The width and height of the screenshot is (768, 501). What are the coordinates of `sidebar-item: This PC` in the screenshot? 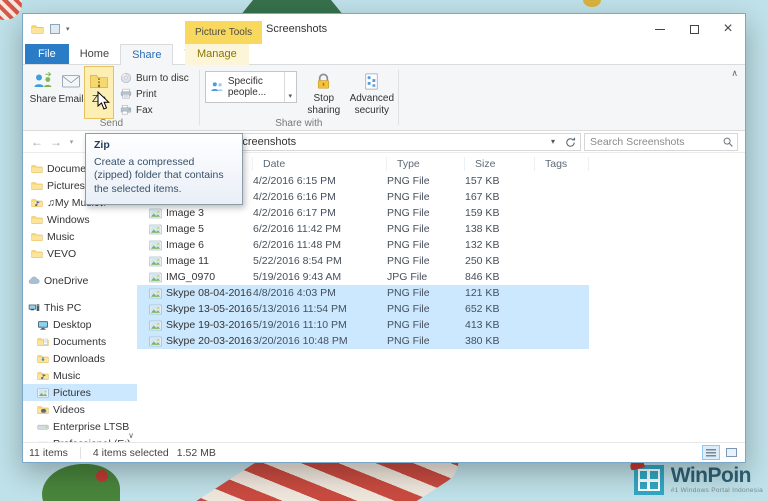 It's located at (80, 307).